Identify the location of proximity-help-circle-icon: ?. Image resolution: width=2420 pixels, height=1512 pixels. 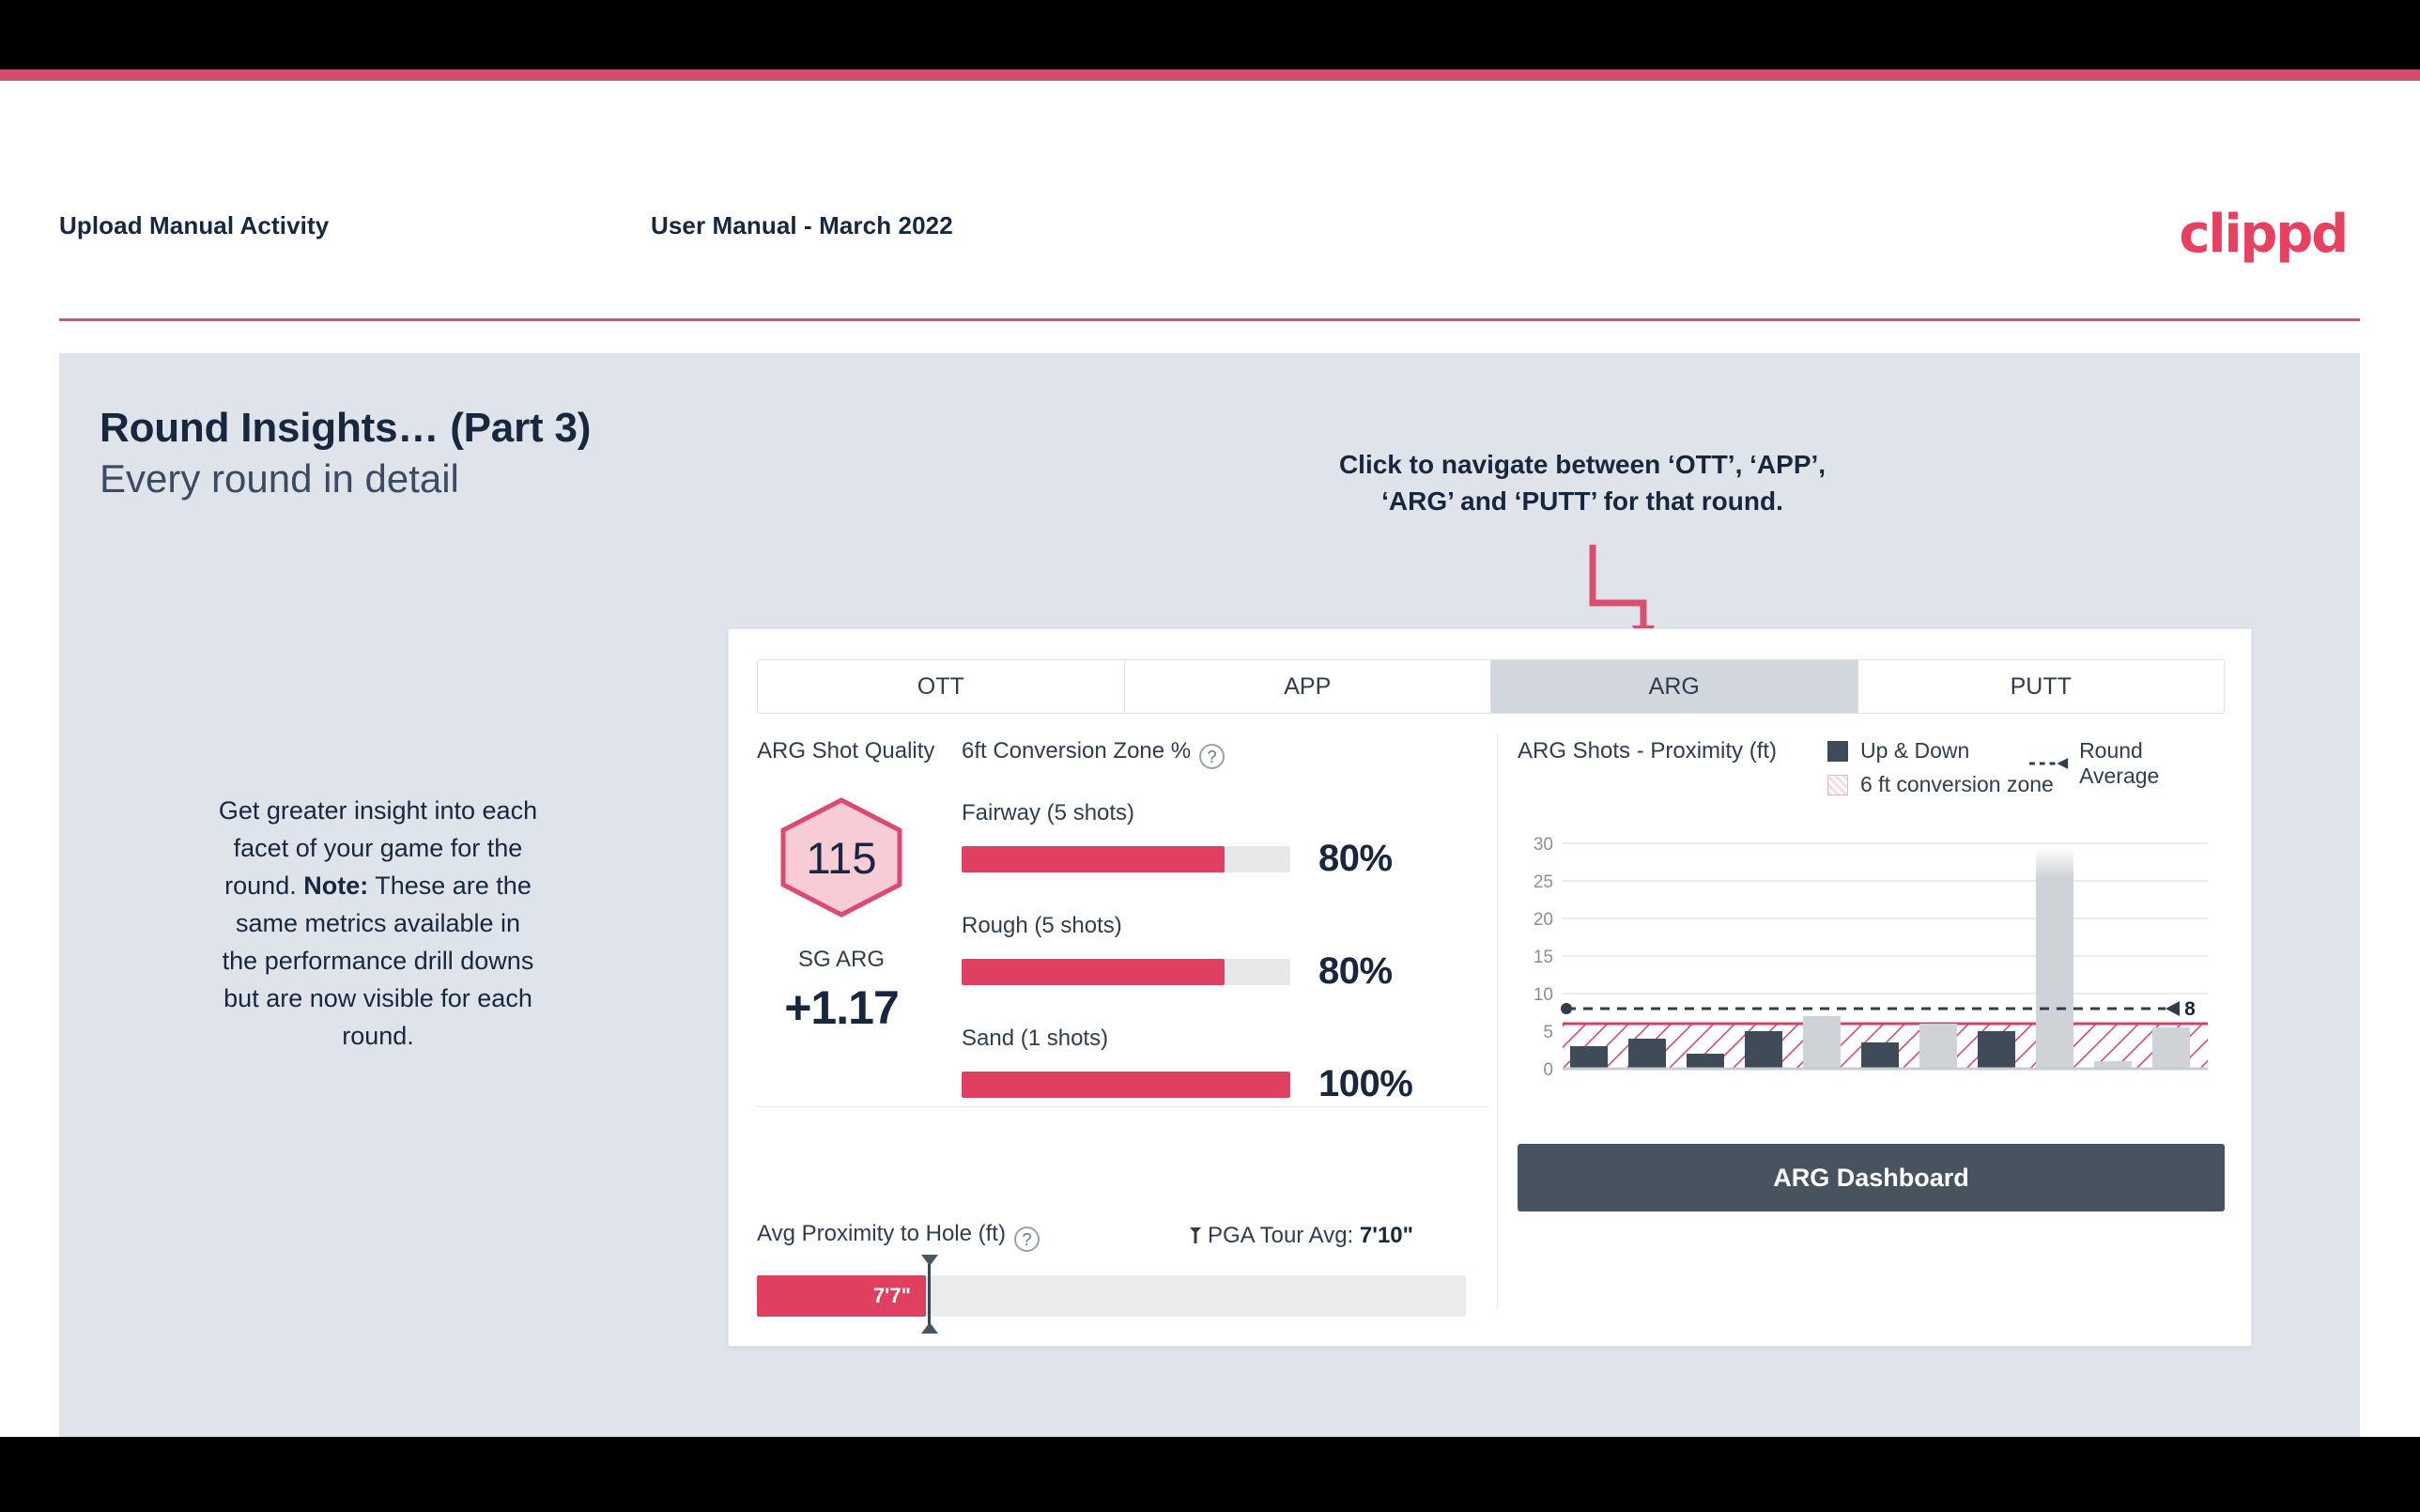
(1026, 1239).